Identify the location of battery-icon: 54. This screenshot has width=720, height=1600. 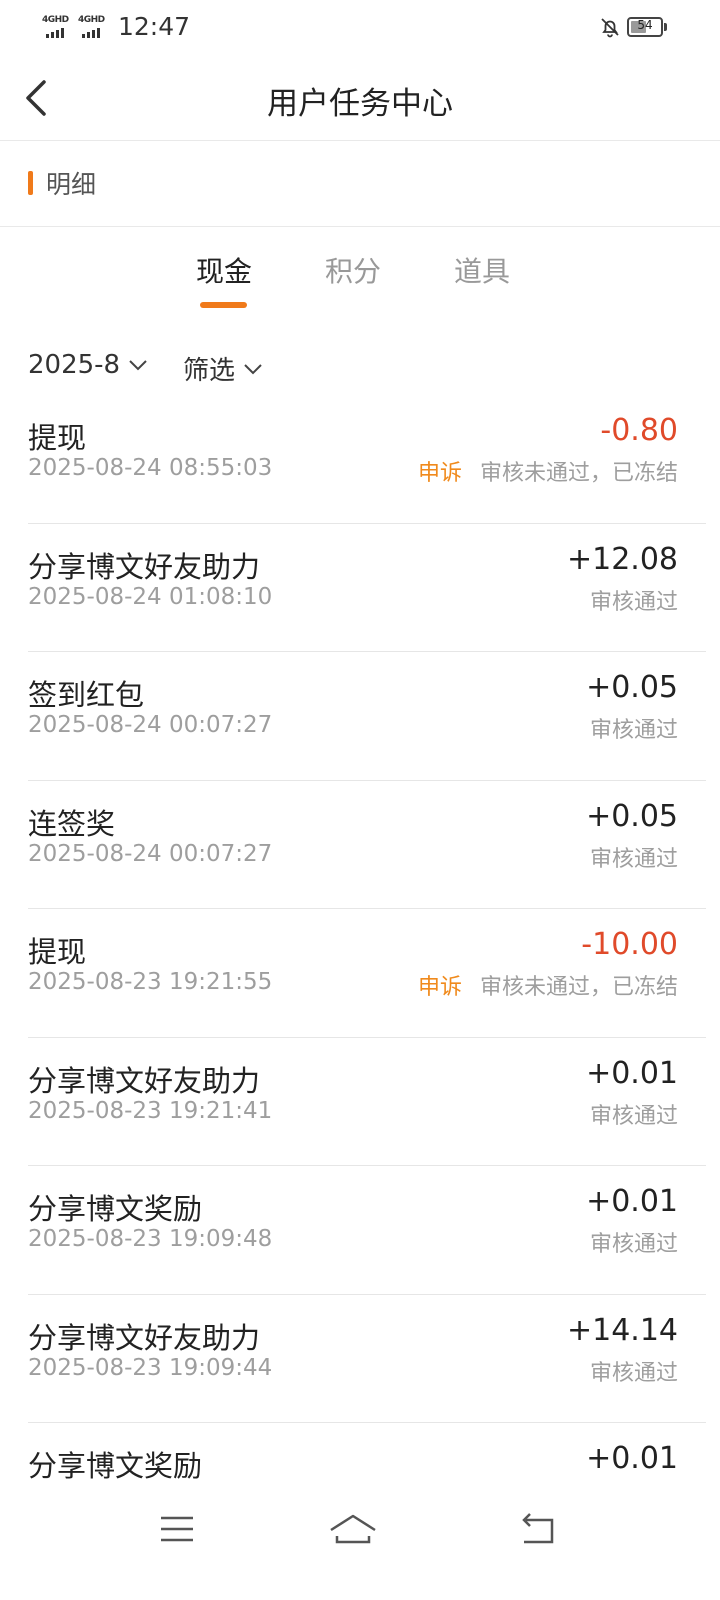
(647, 27).